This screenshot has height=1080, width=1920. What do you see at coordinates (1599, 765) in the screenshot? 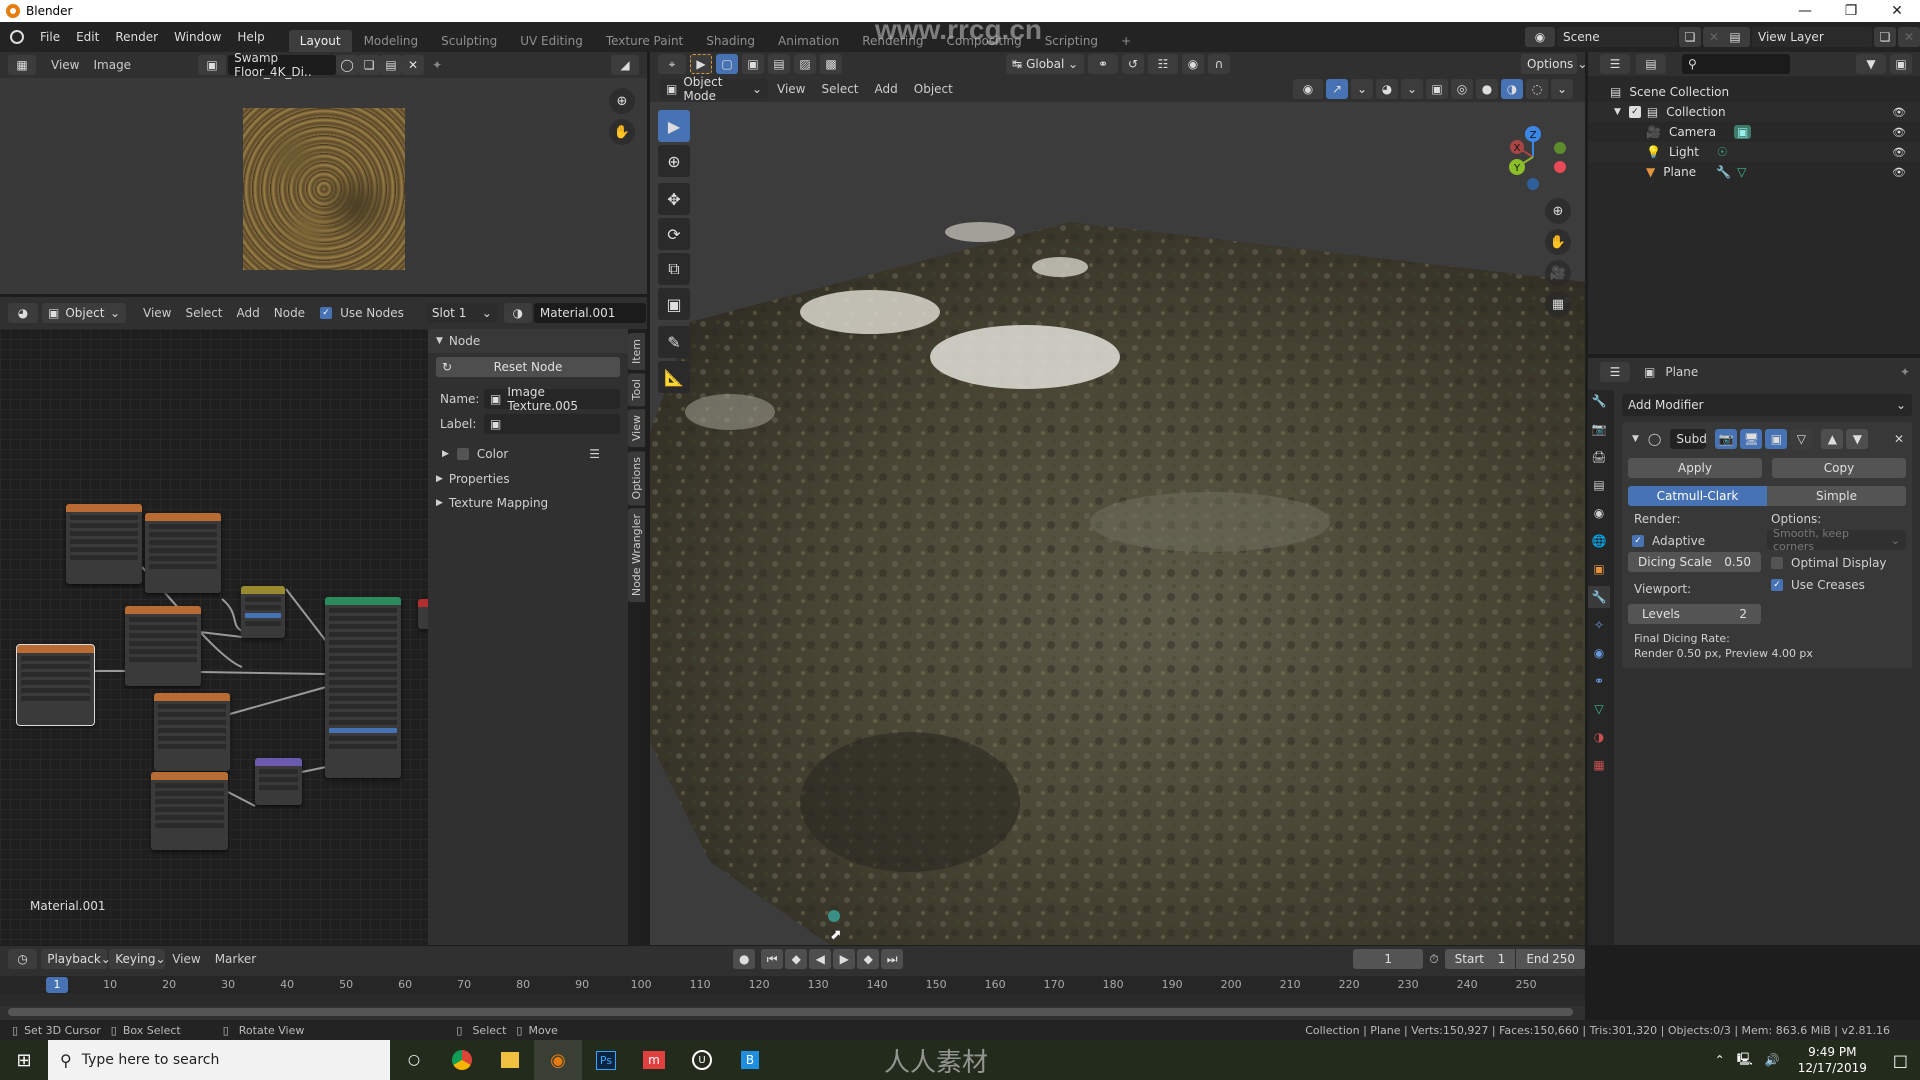
I see `texture-tab-icon: ▦` at bounding box center [1599, 765].